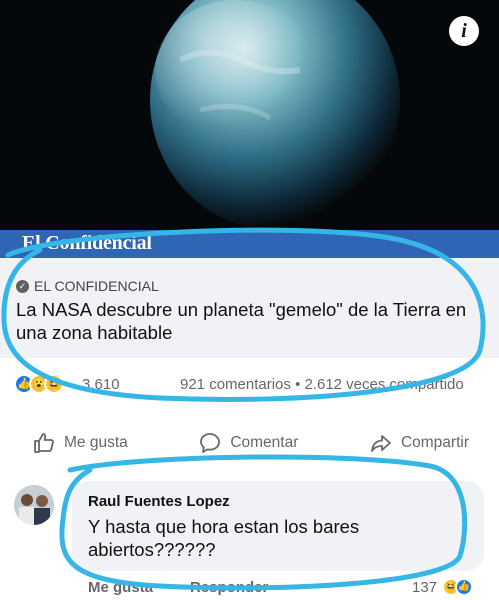 Image resolution: width=499 pixels, height=600 pixels. What do you see at coordinates (96, 286) in the screenshot?
I see `source-name: EL CONFIDENCIAL` at bounding box center [96, 286].